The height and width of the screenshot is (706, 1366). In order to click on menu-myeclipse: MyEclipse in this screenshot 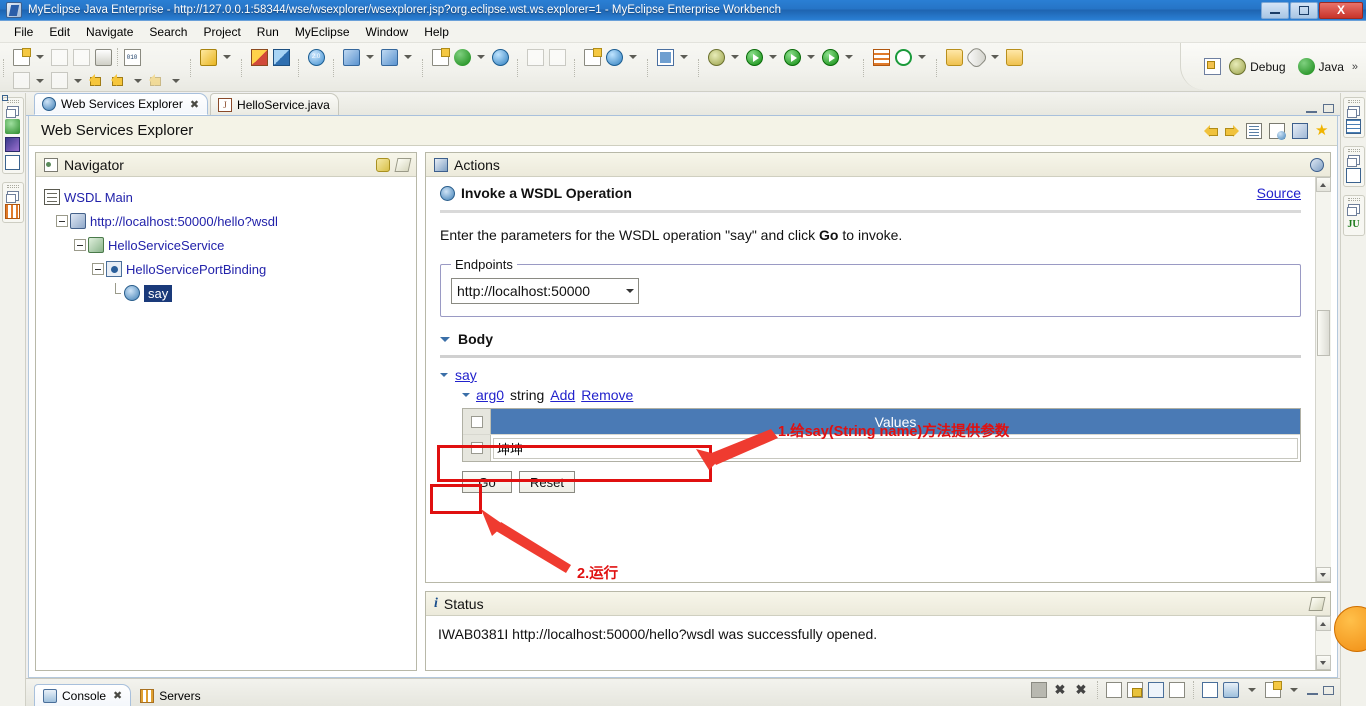, I will do `click(322, 32)`.